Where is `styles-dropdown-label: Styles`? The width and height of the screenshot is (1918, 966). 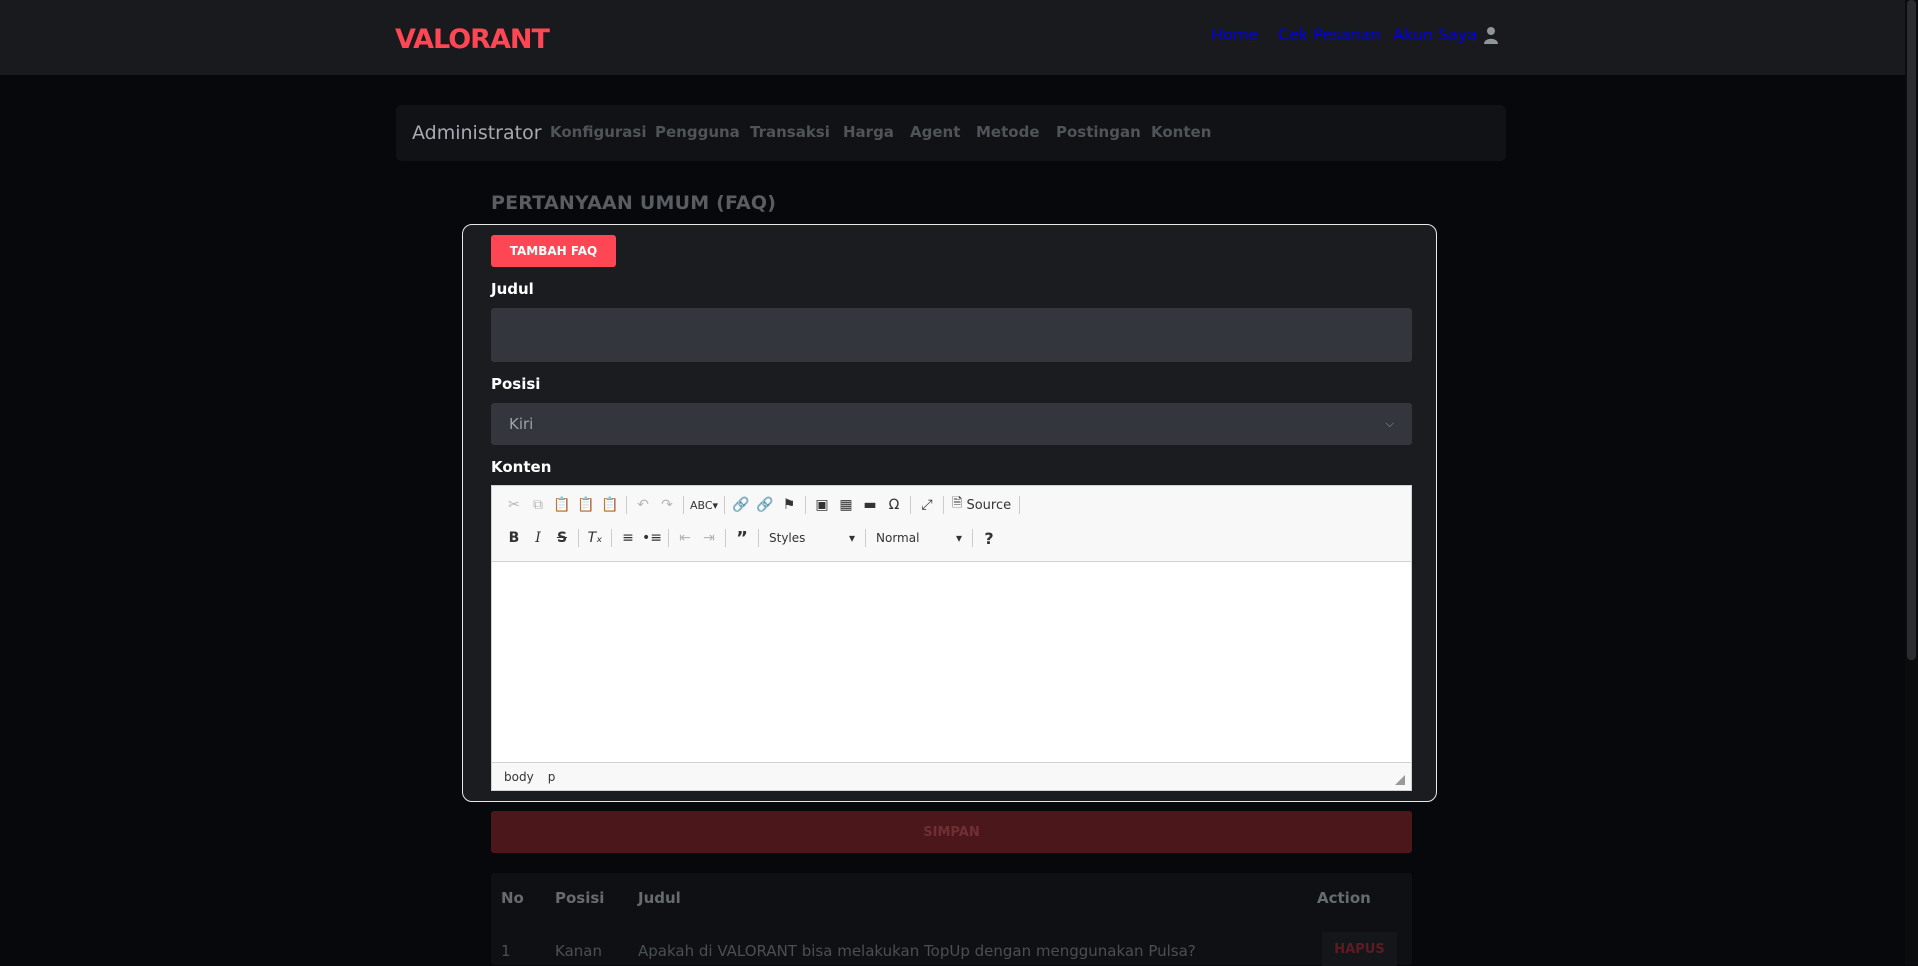 styles-dropdown-label: Styles is located at coordinates (787, 538).